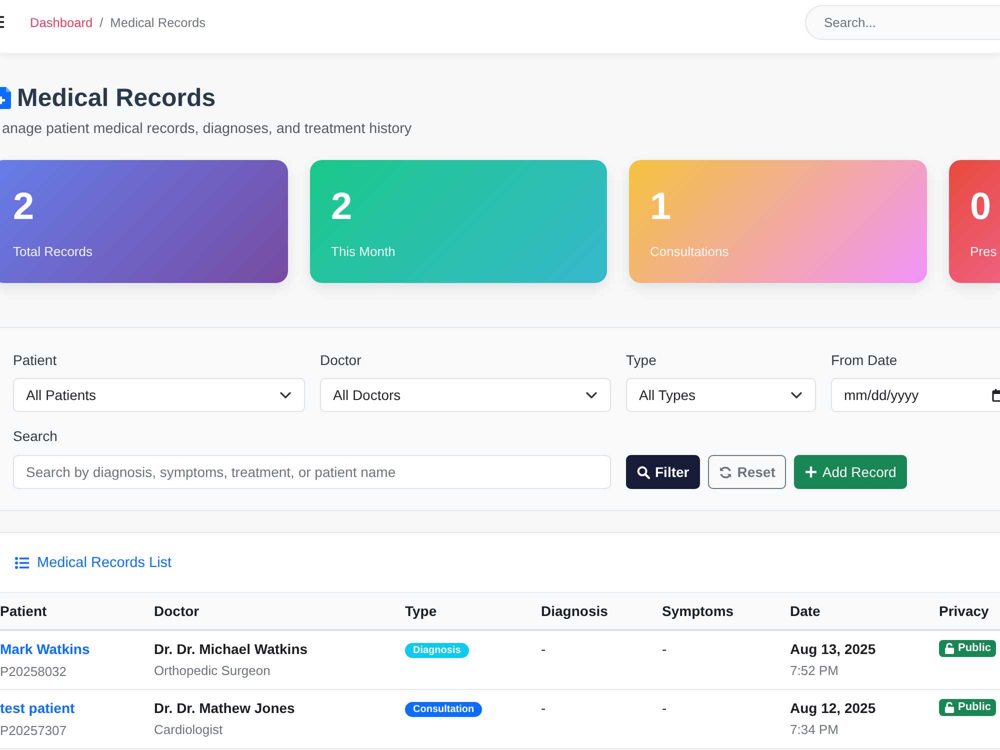 The width and height of the screenshot is (1000, 750). Describe the element at coordinates (231, 649) in the screenshot. I see `doctor-name: Dr. Dr. Michael Watkins` at that location.